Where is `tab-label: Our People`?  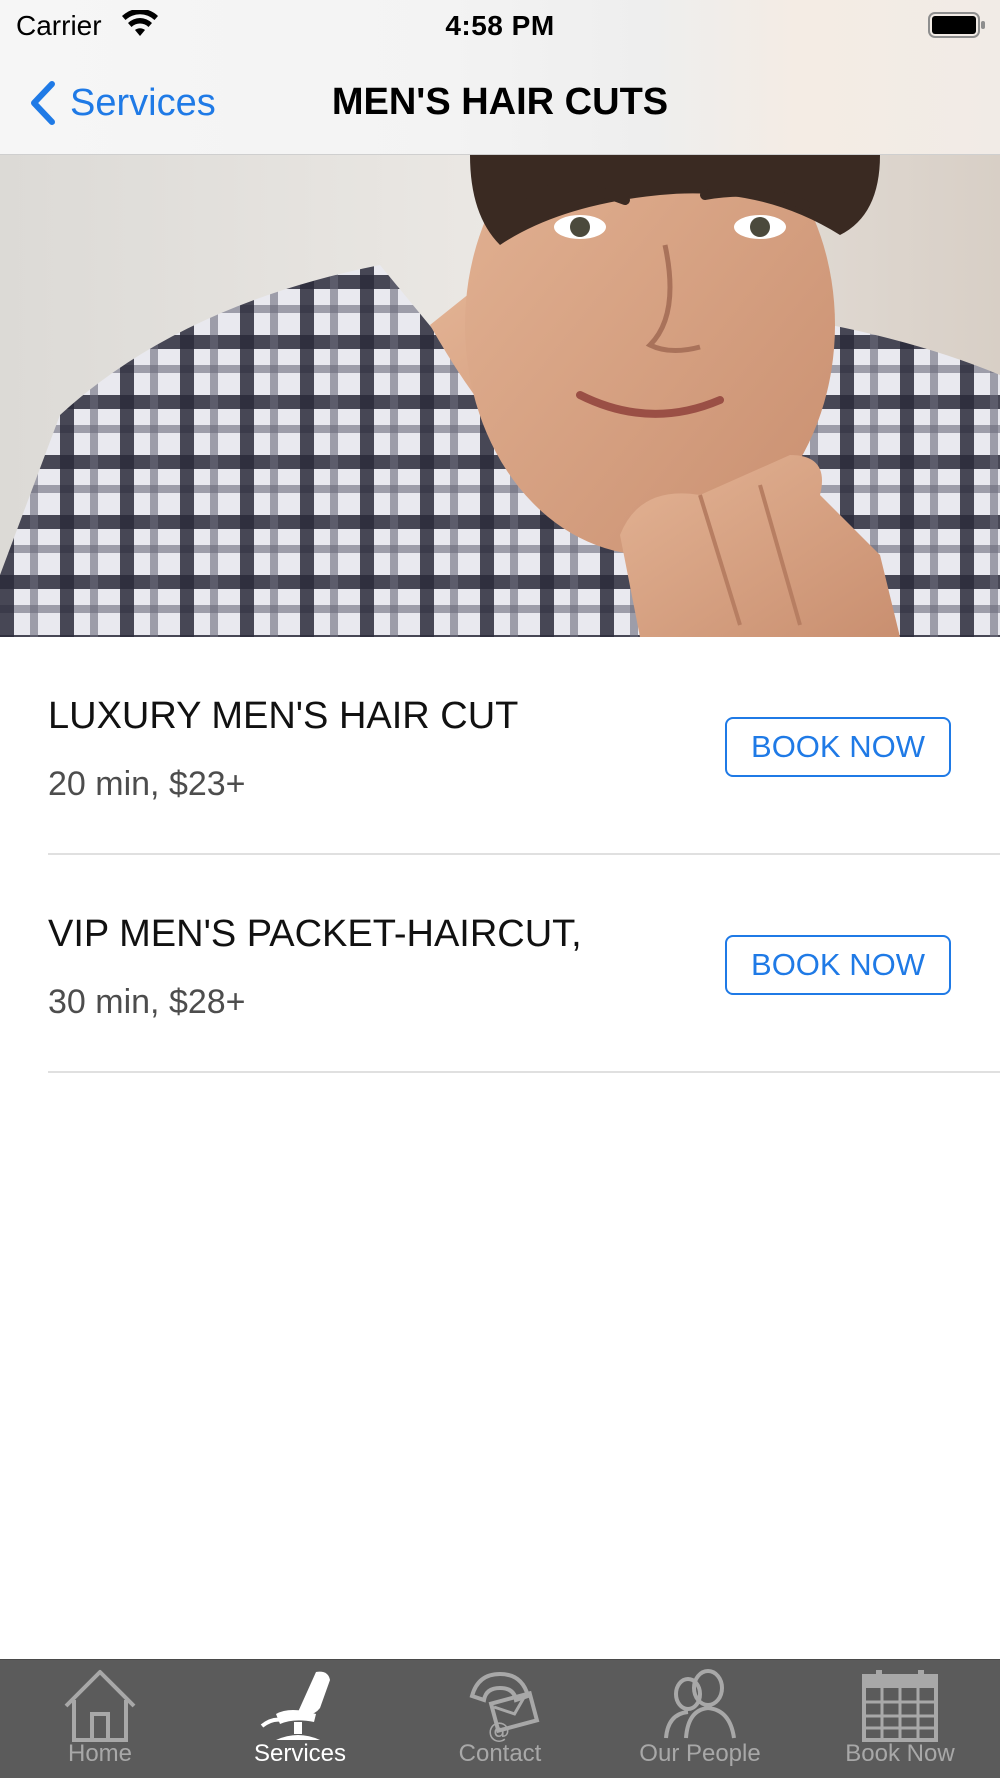
tab-label: Our People is located at coordinates (700, 1753).